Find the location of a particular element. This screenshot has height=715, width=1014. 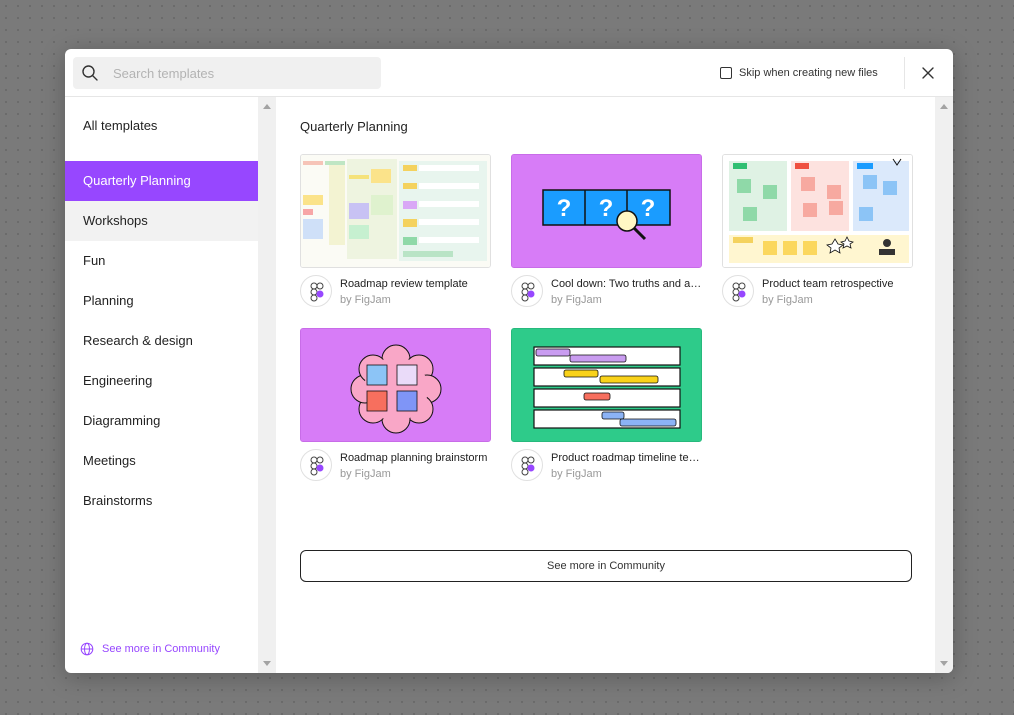

section-title: Quarterly Planning is located at coordinates (354, 126).